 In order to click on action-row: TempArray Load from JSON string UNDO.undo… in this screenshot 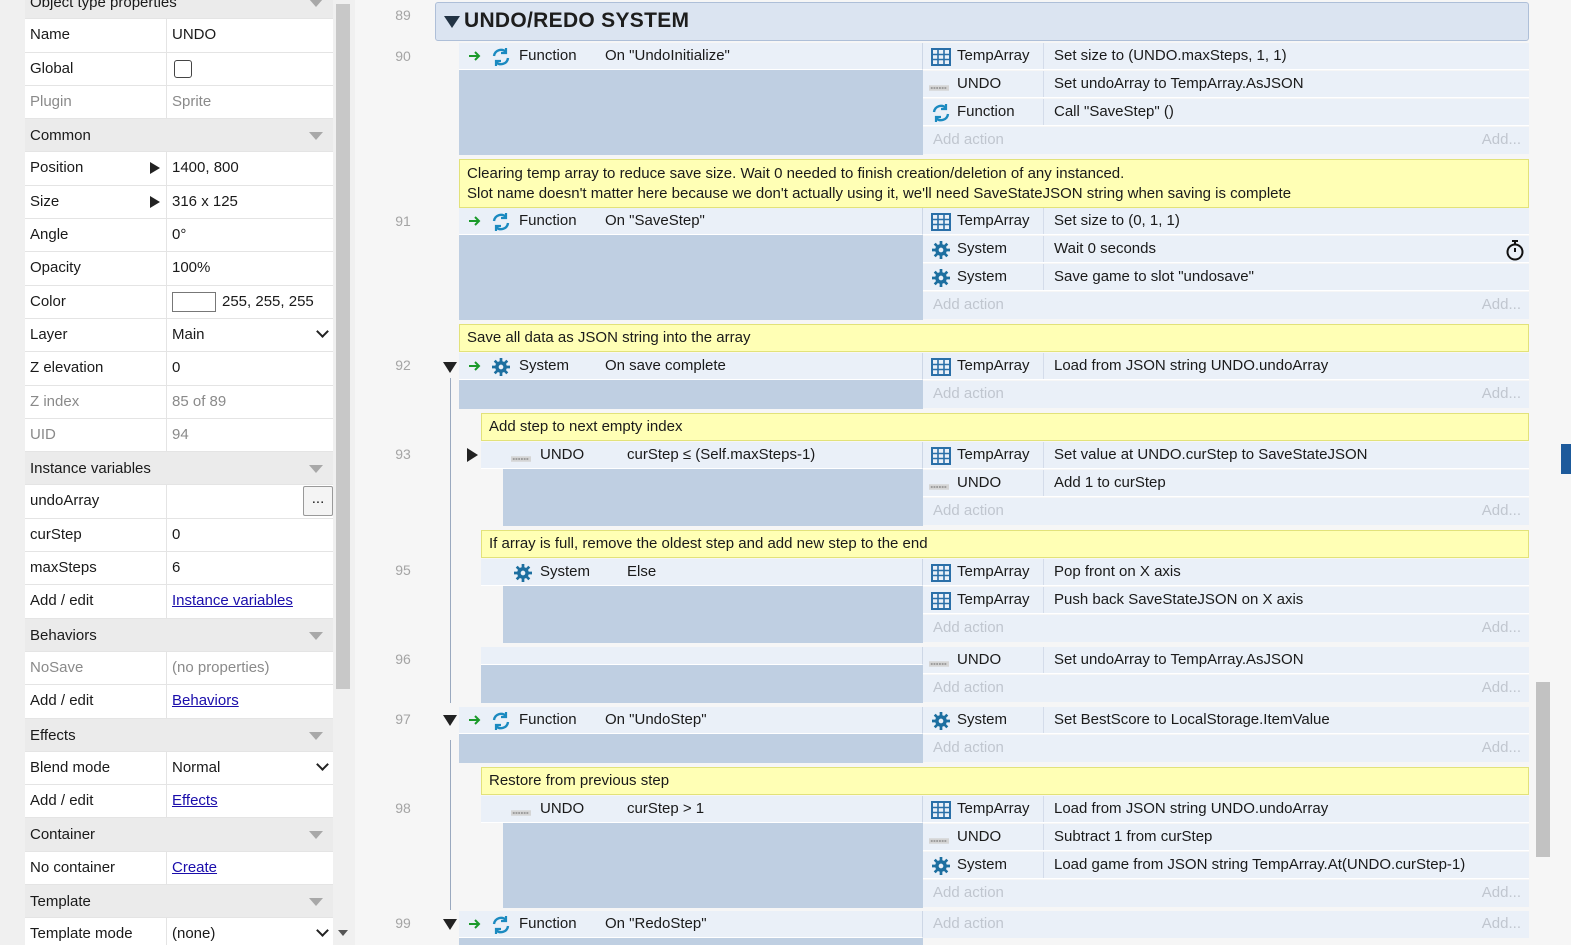, I will do `click(1226, 809)`.